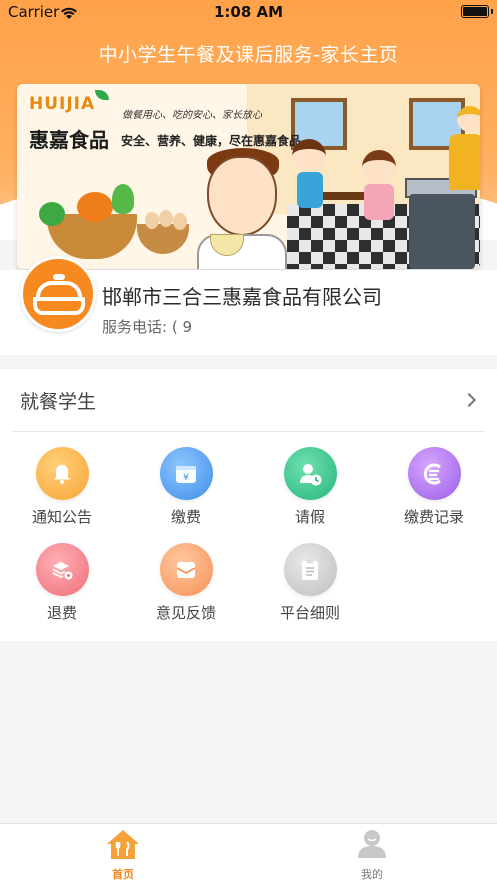  I want to click on menu-item-label: 缴费记录, so click(433, 517).